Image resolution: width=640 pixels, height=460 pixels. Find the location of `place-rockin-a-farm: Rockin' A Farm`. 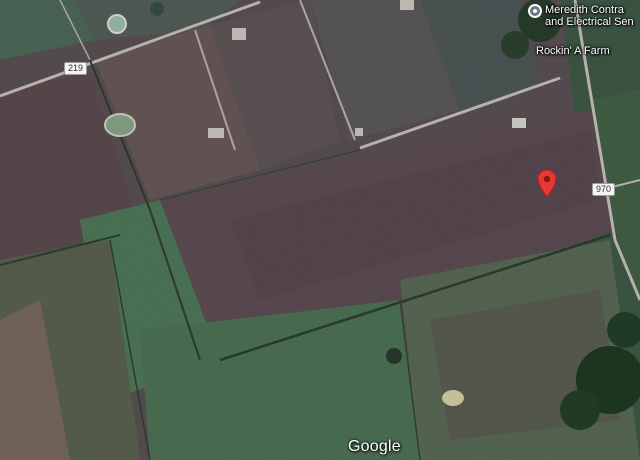

place-rockin-a-farm: Rockin' A Farm is located at coordinates (573, 52).